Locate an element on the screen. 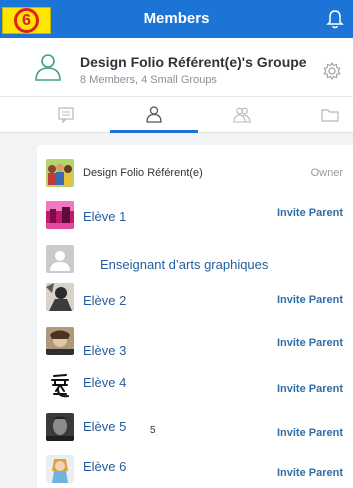 This screenshot has height=488, width=353. default-avatar-icon is located at coordinates (60, 259).